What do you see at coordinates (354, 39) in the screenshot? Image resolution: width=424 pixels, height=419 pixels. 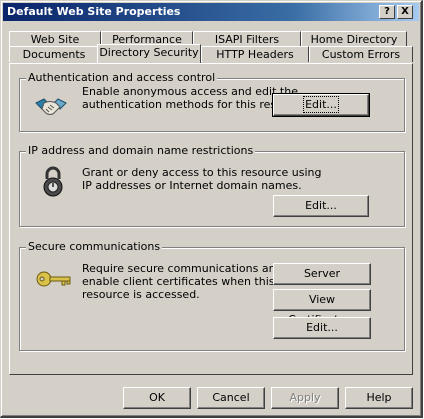 I see `tab-home-directory: Home Directory` at bounding box center [354, 39].